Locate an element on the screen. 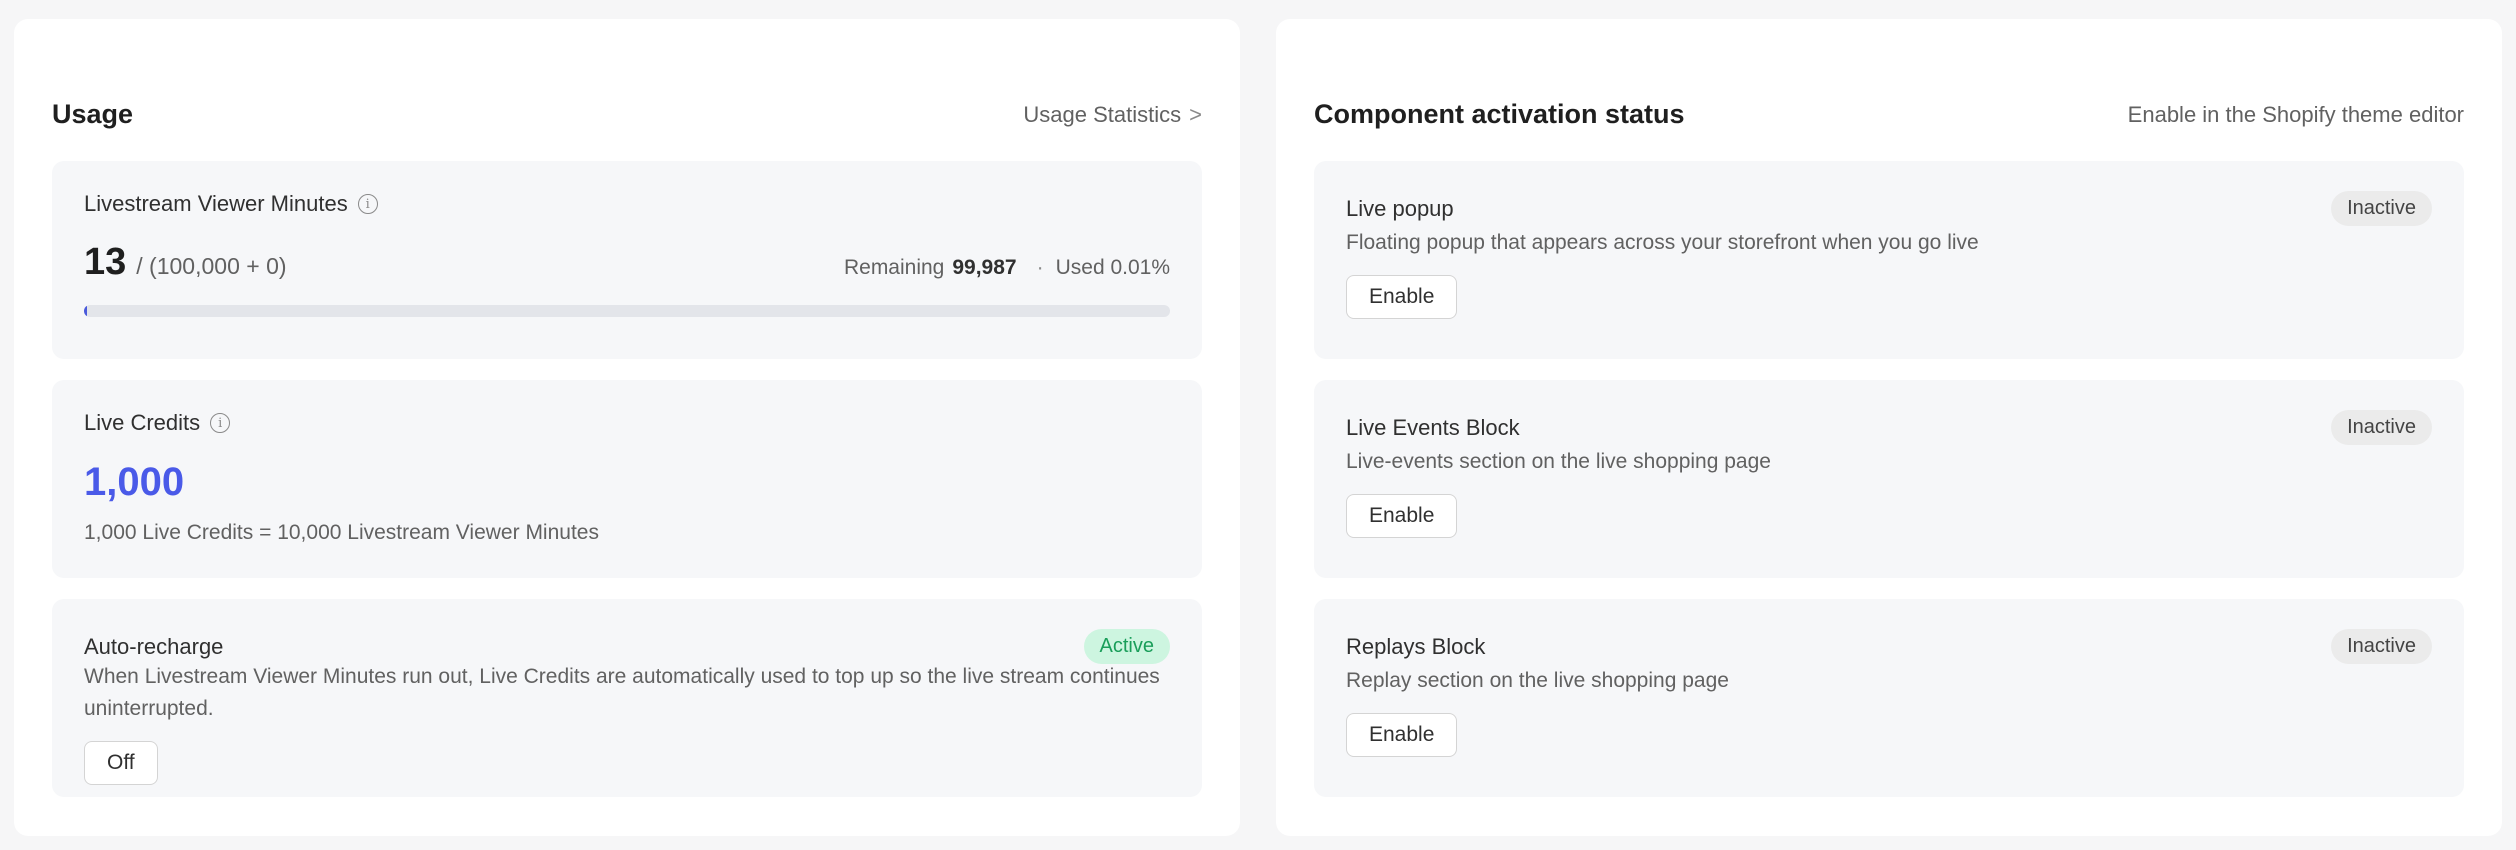 The image size is (2516, 850). auto-recharge-status-badge: Active is located at coordinates (1126, 646).